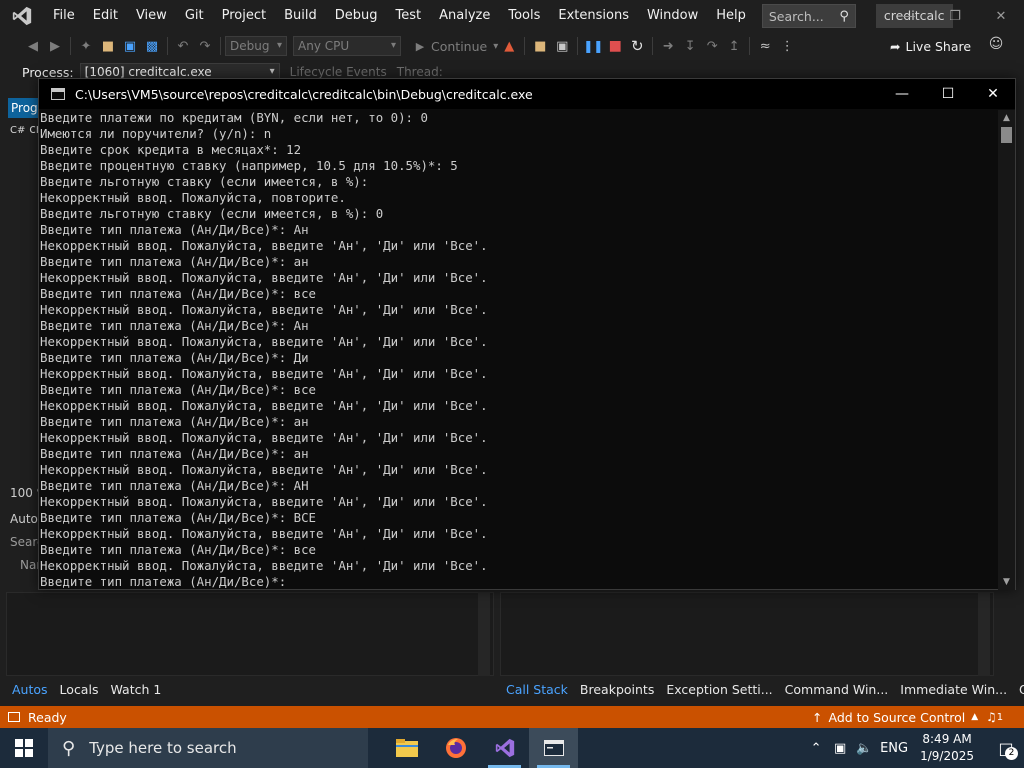 Image resolution: width=1024 pixels, height=768 pixels. I want to click on lifecycle-events-button: Lifecycle Events, so click(338, 72).